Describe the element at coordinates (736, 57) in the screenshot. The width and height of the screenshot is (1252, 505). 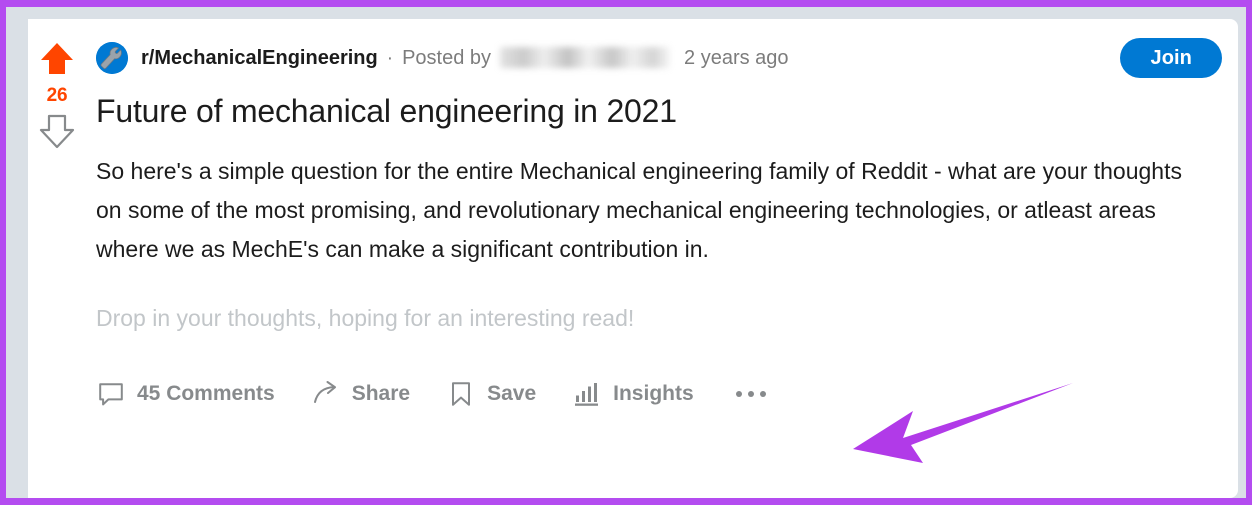
I see `post-timestamp: 2 years ago` at that location.